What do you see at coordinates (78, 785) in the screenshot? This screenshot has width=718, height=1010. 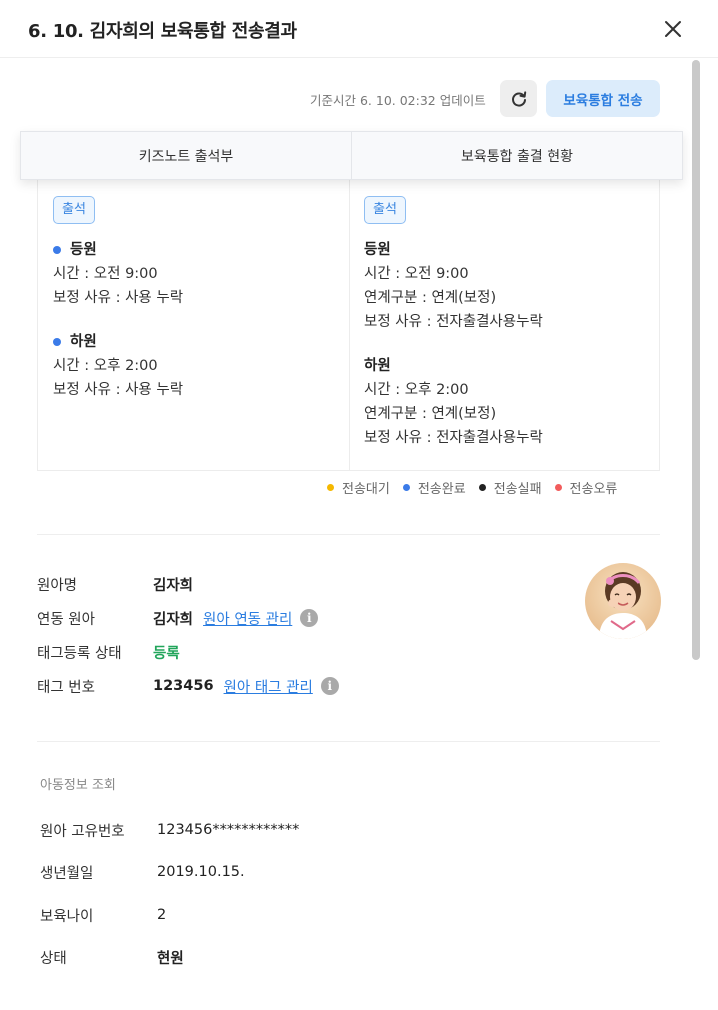 I see `section-title: 아동정보 조회` at bounding box center [78, 785].